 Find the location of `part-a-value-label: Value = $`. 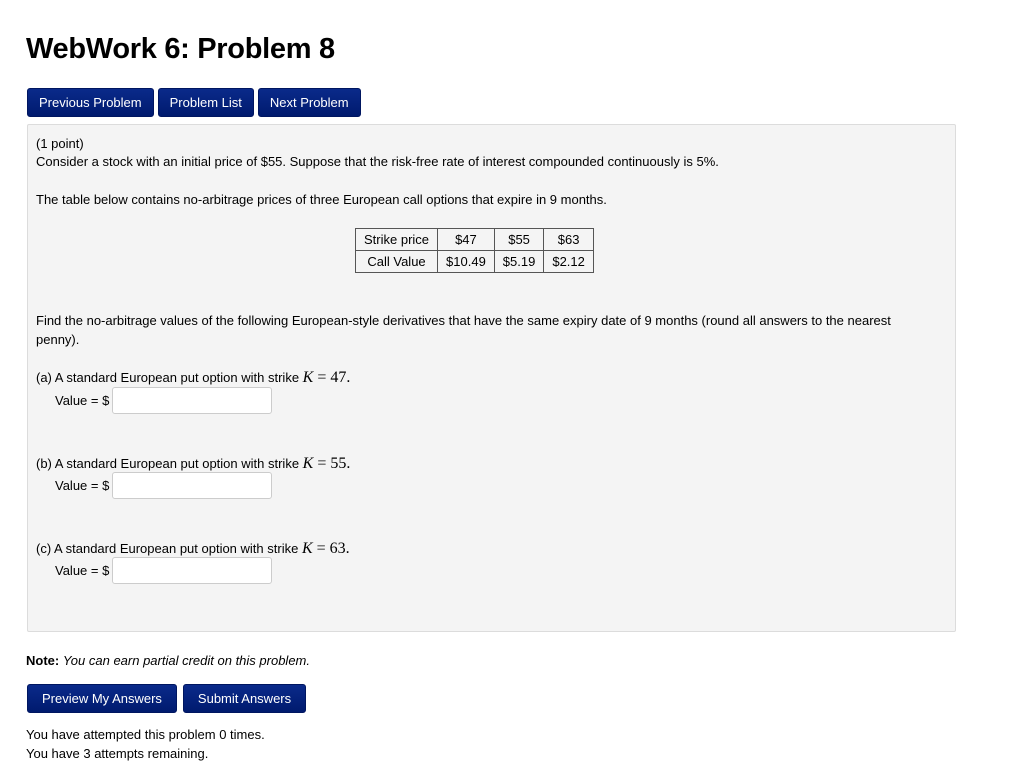

part-a-value-label: Value = $ is located at coordinates (82, 400).